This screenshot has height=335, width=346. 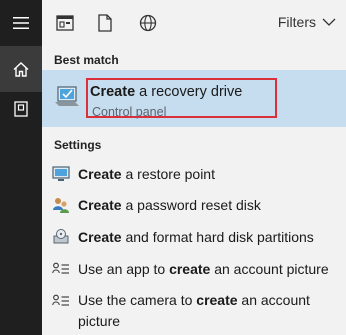 I want to click on apps-icon, so click(x=65, y=23).